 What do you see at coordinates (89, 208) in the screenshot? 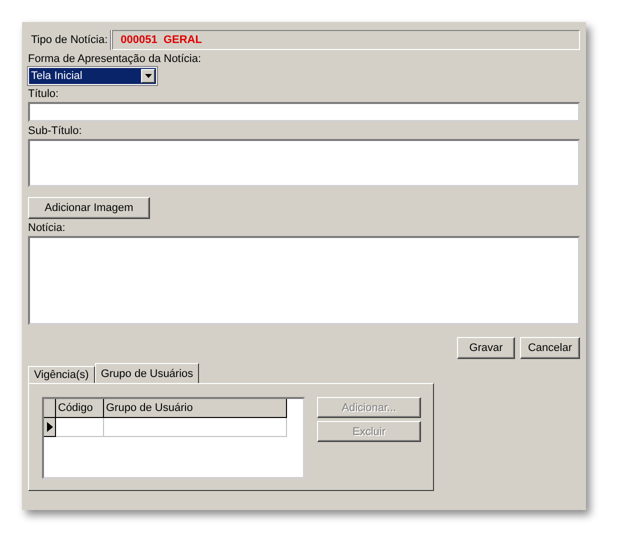
I see `add-image-button: Adicionar Imagem` at bounding box center [89, 208].